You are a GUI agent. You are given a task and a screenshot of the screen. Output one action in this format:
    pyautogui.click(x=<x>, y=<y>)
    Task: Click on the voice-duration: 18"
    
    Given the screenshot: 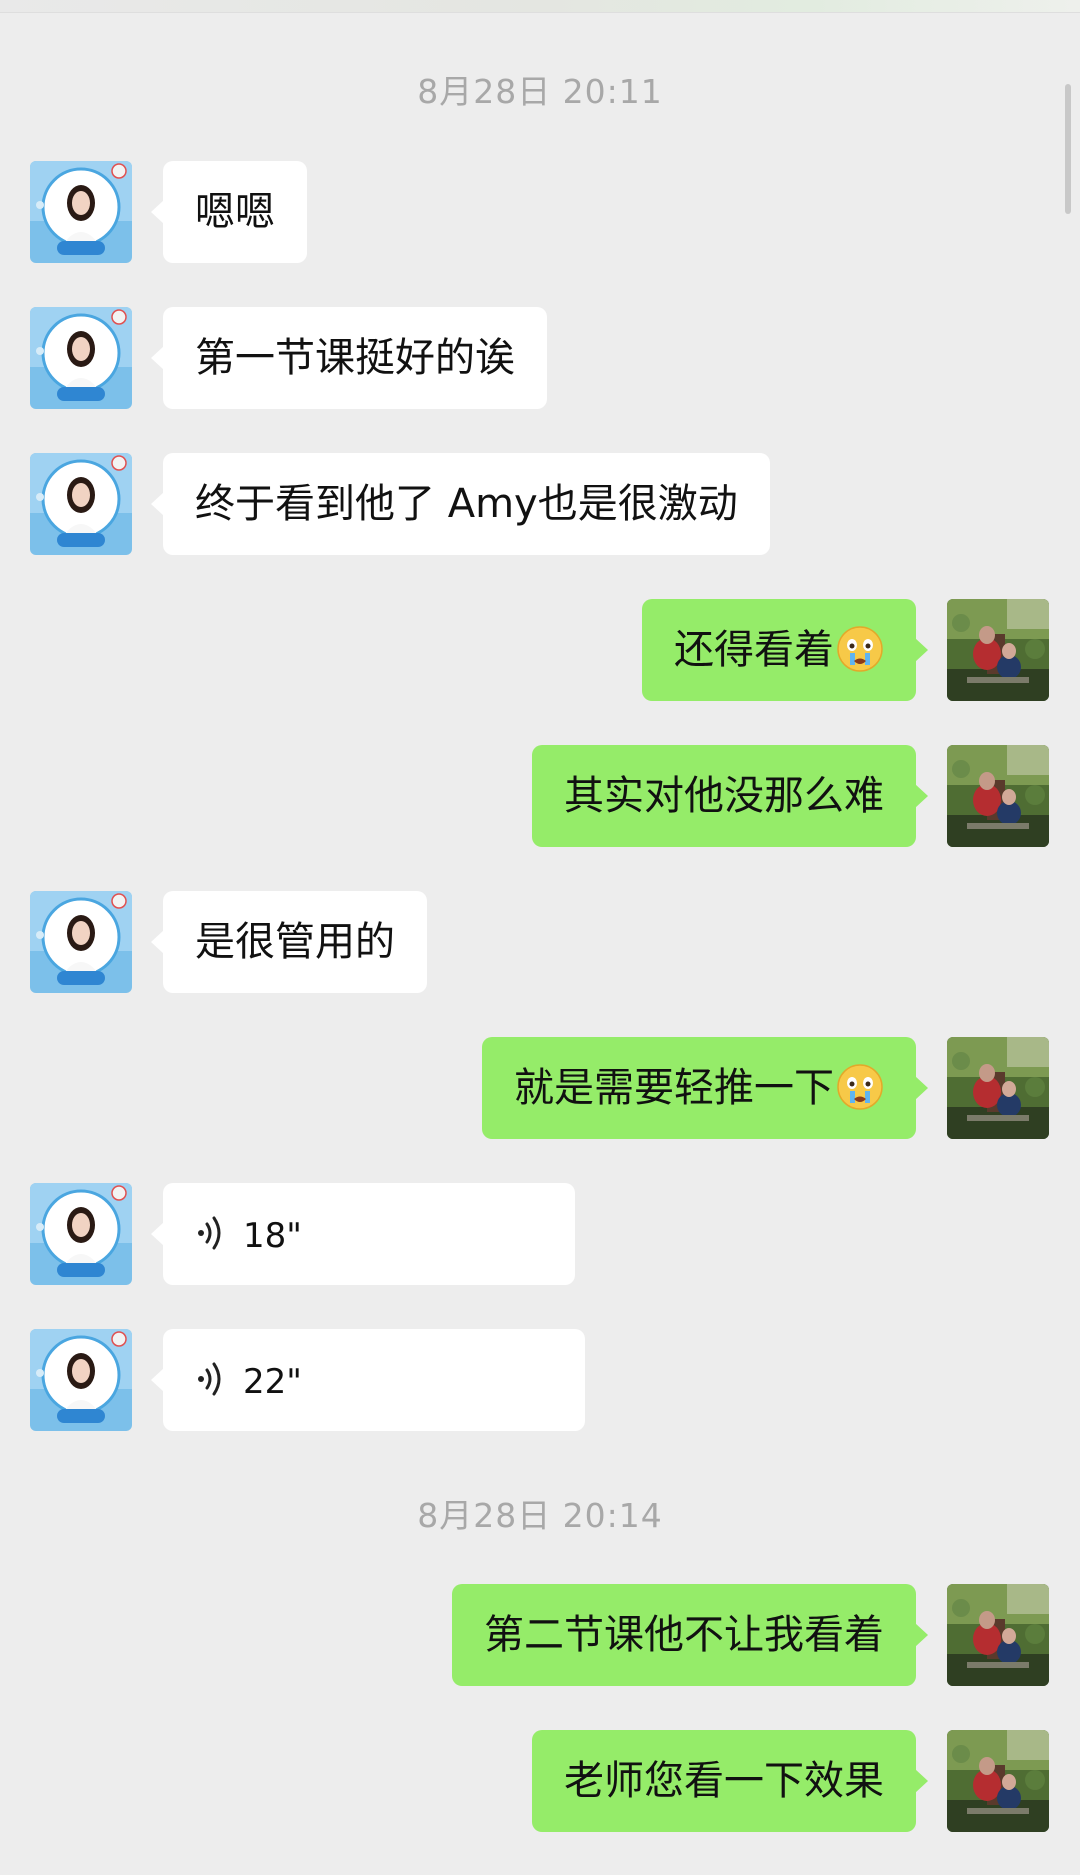 What is the action you would take?
    pyautogui.click(x=272, y=1236)
    